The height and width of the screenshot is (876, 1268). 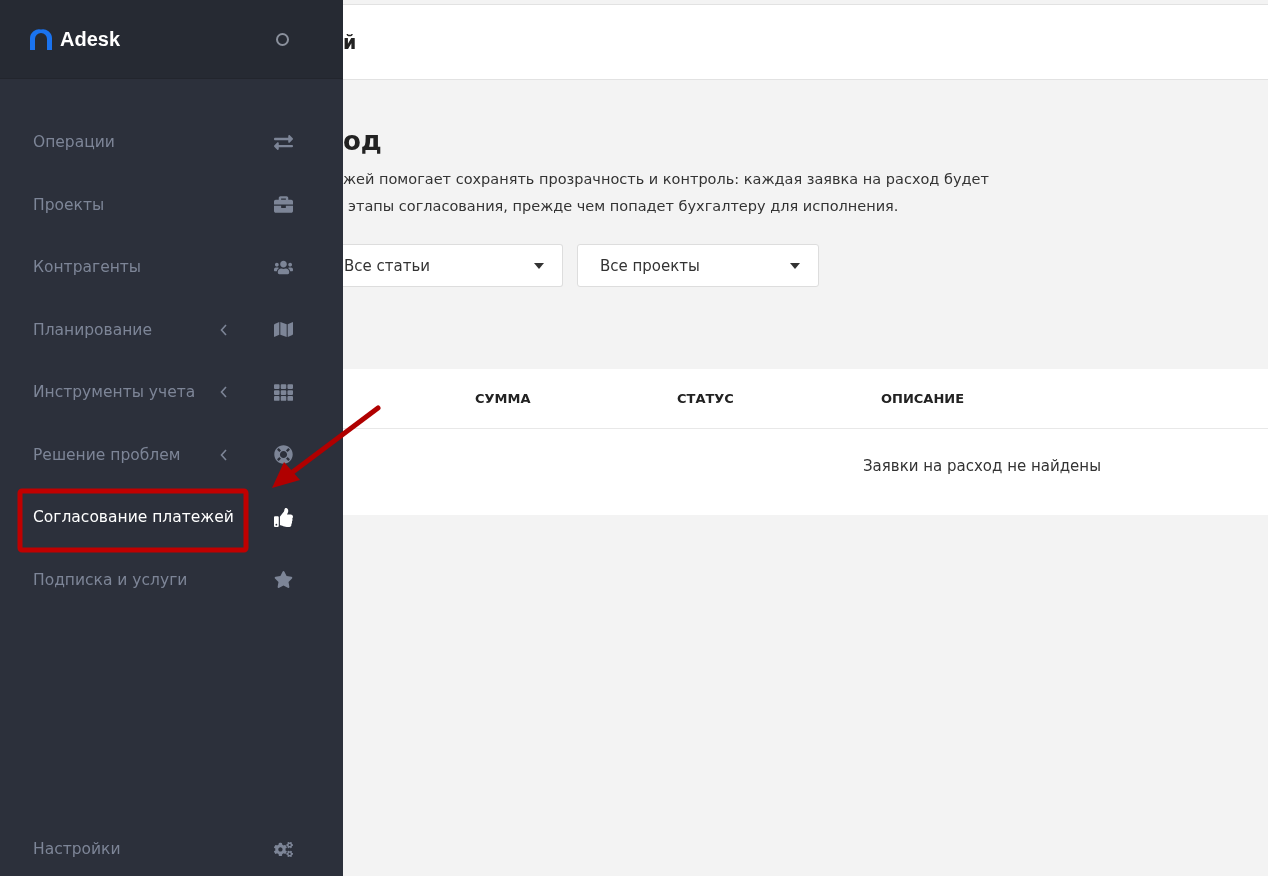 I want to click on gears-icon, so click(x=283, y=849).